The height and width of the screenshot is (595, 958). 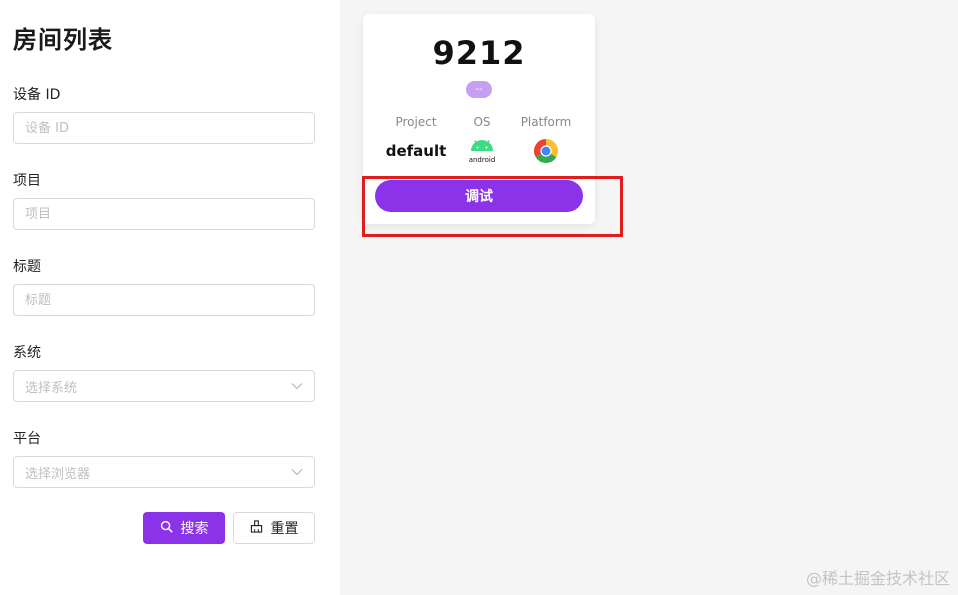 What do you see at coordinates (27, 353) in the screenshot?
I see `system-label: 系统` at bounding box center [27, 353].